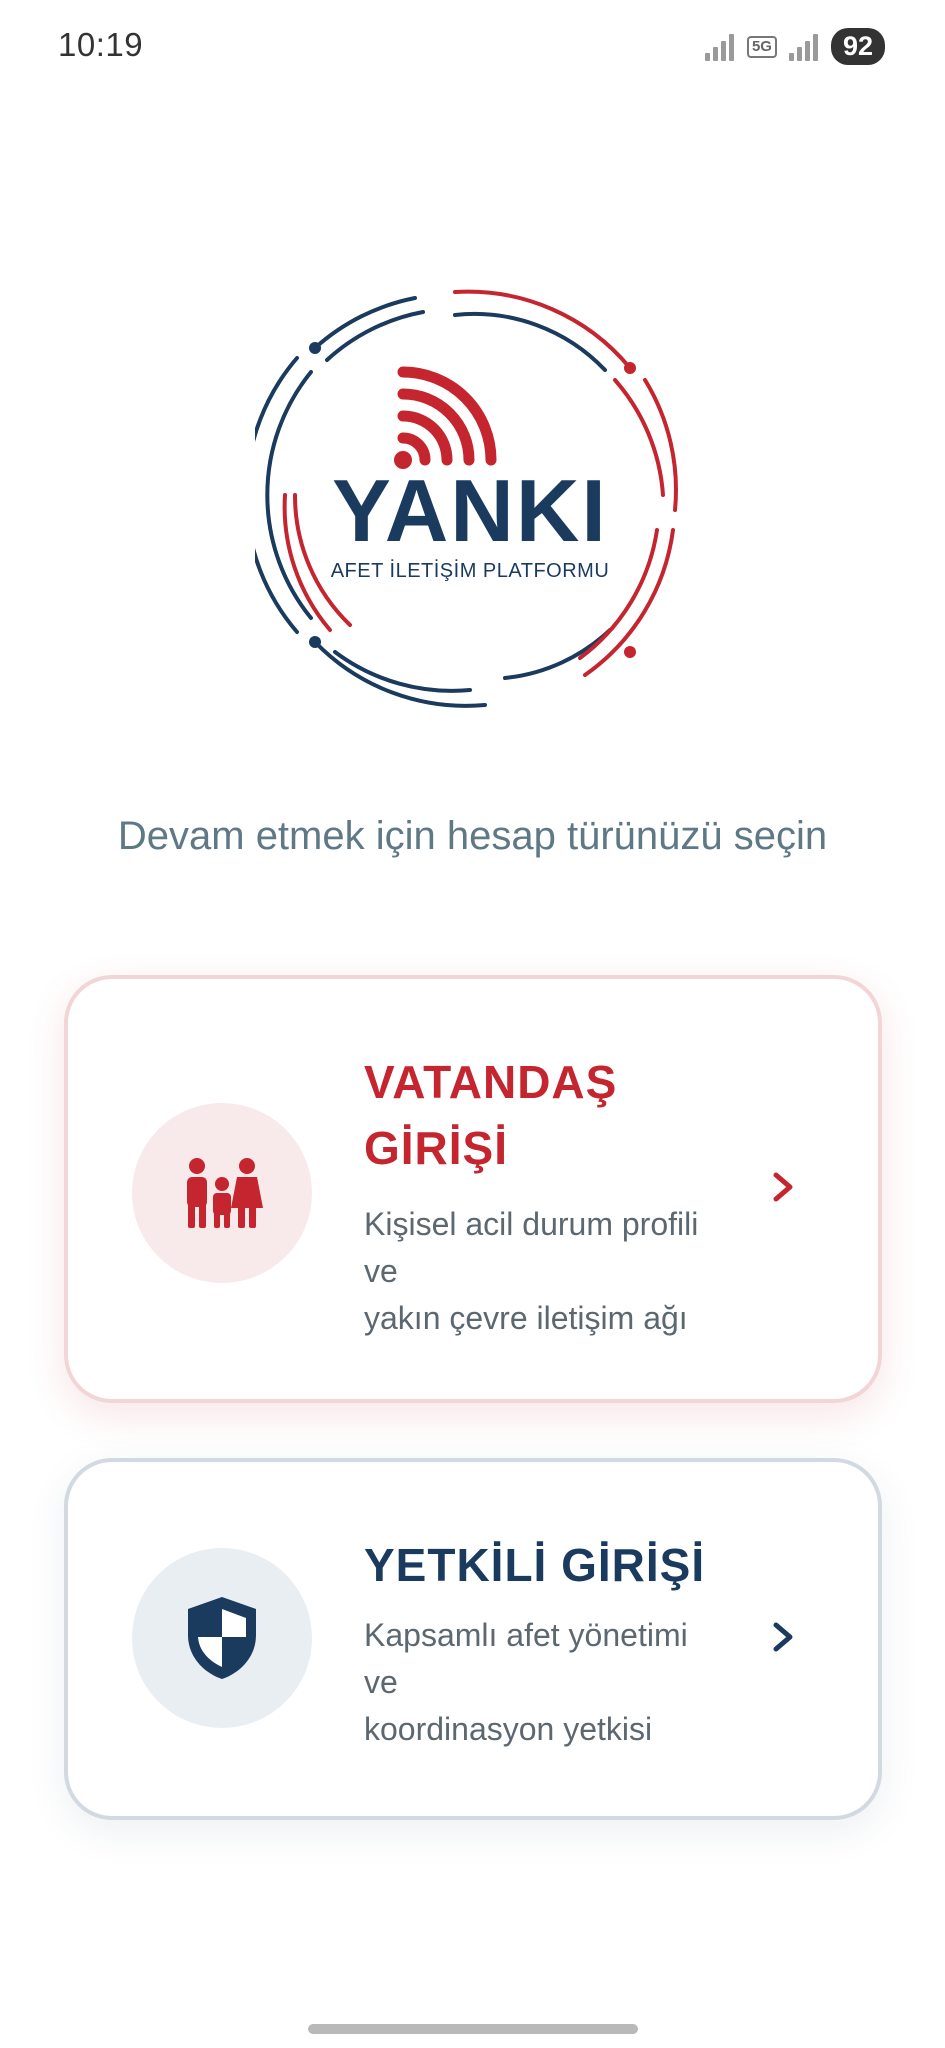 The width and height of the screenshot is (945, 2048). I want to click on shield-icon, so click(222, 1638).